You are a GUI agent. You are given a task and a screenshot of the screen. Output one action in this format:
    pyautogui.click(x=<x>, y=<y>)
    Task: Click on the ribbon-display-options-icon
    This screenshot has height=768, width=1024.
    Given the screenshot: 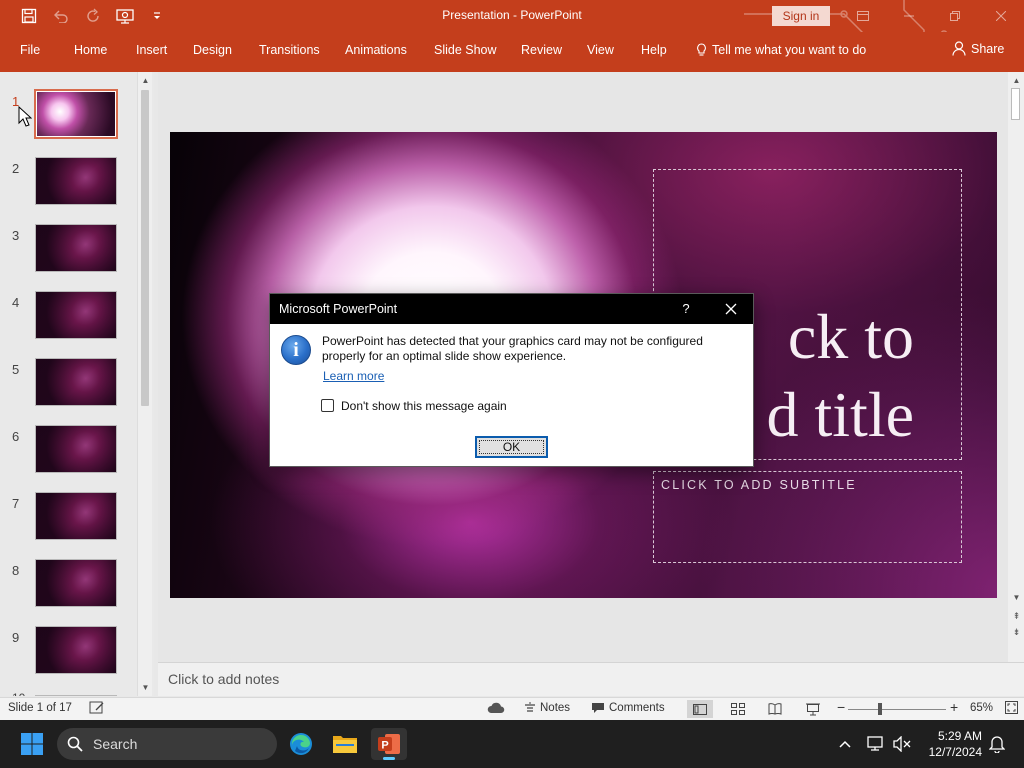 What is the action you would take?
    pyautogui.click(x=863, y=16)
    